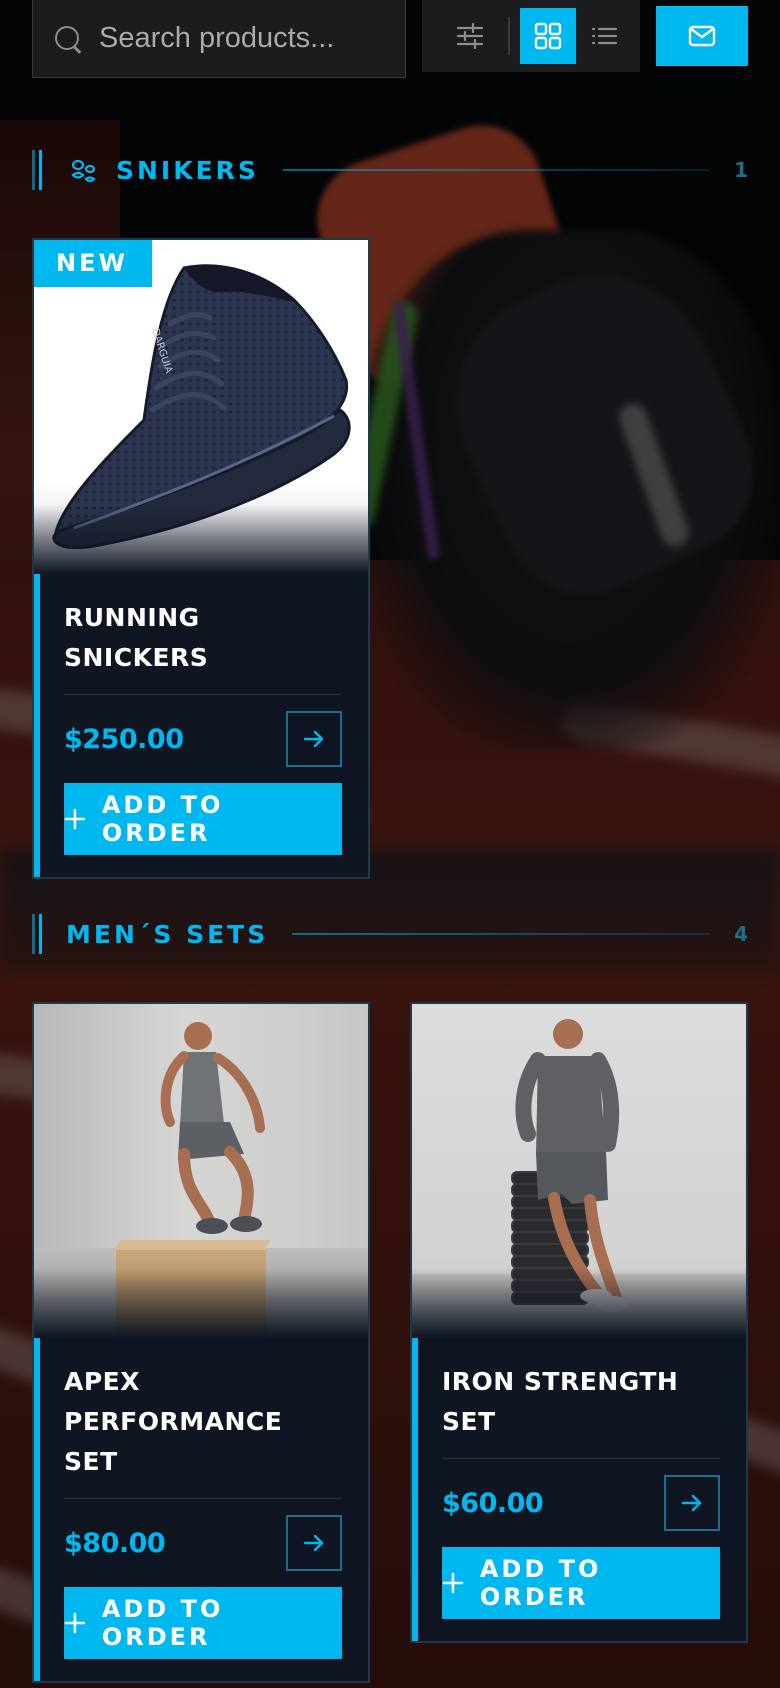 The image size is (780, 1688). What do you see at coordinates (187, 170) in the screenshot?
I see `section-title: SNIKERS` at bounding box center [187, 170].